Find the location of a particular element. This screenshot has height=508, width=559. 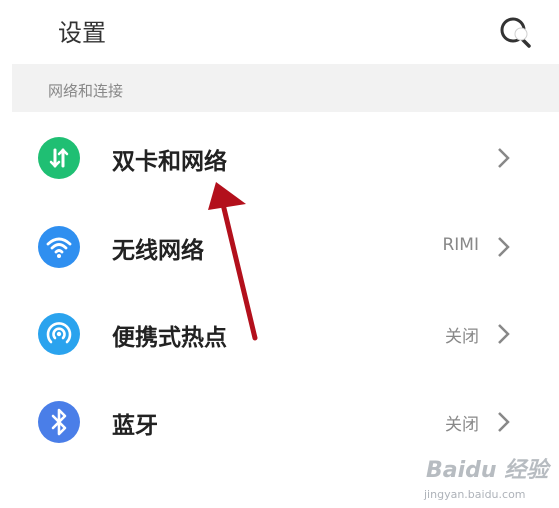

section-header: 网络和连接 is located at coordinates (285, 88).